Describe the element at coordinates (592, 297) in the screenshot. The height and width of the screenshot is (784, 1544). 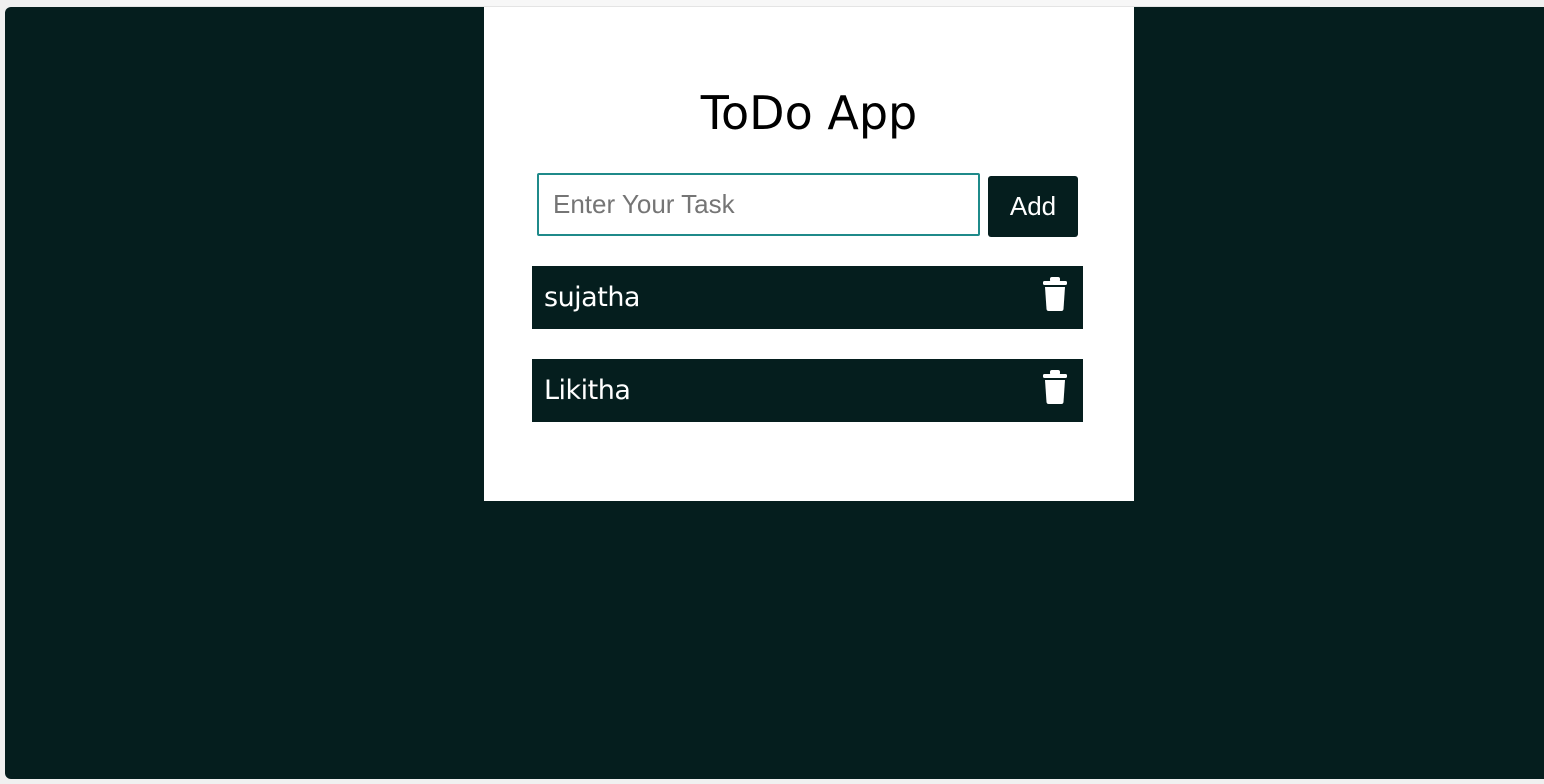
I see `task-text: sujatha` at that location.